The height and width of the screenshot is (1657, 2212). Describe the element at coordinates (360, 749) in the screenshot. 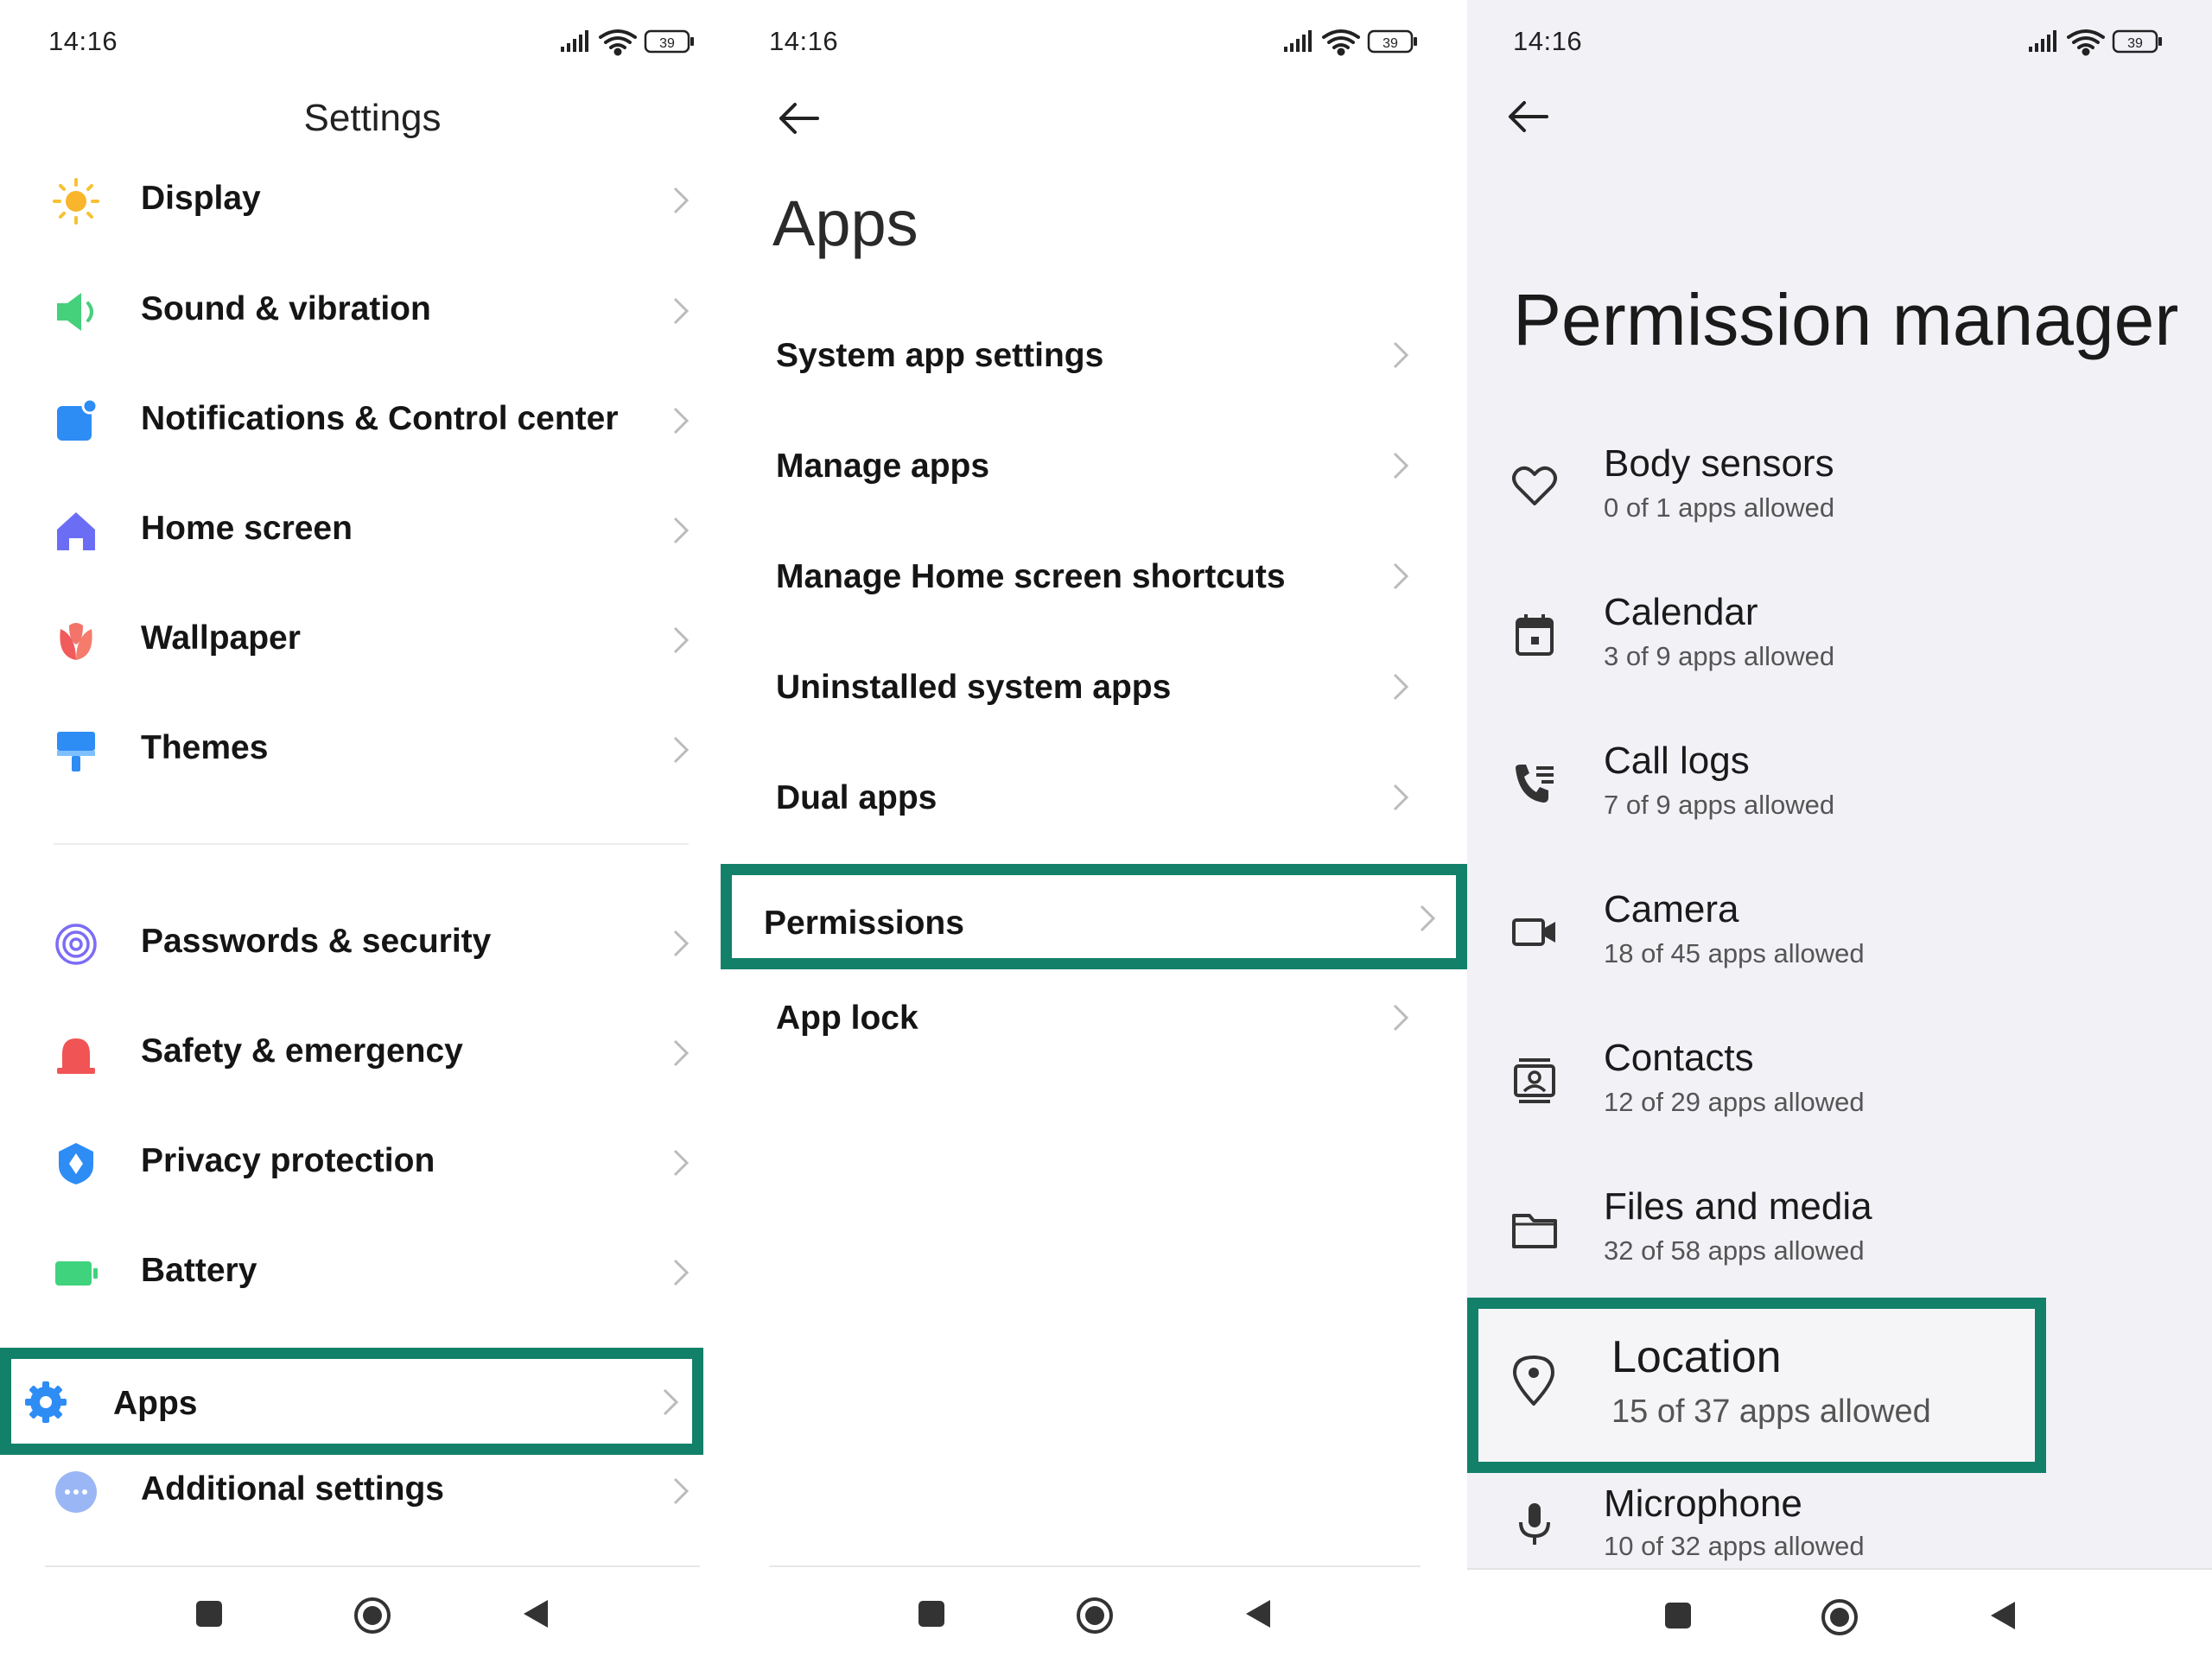

I see `settings-item-themes: Themes` at that location.